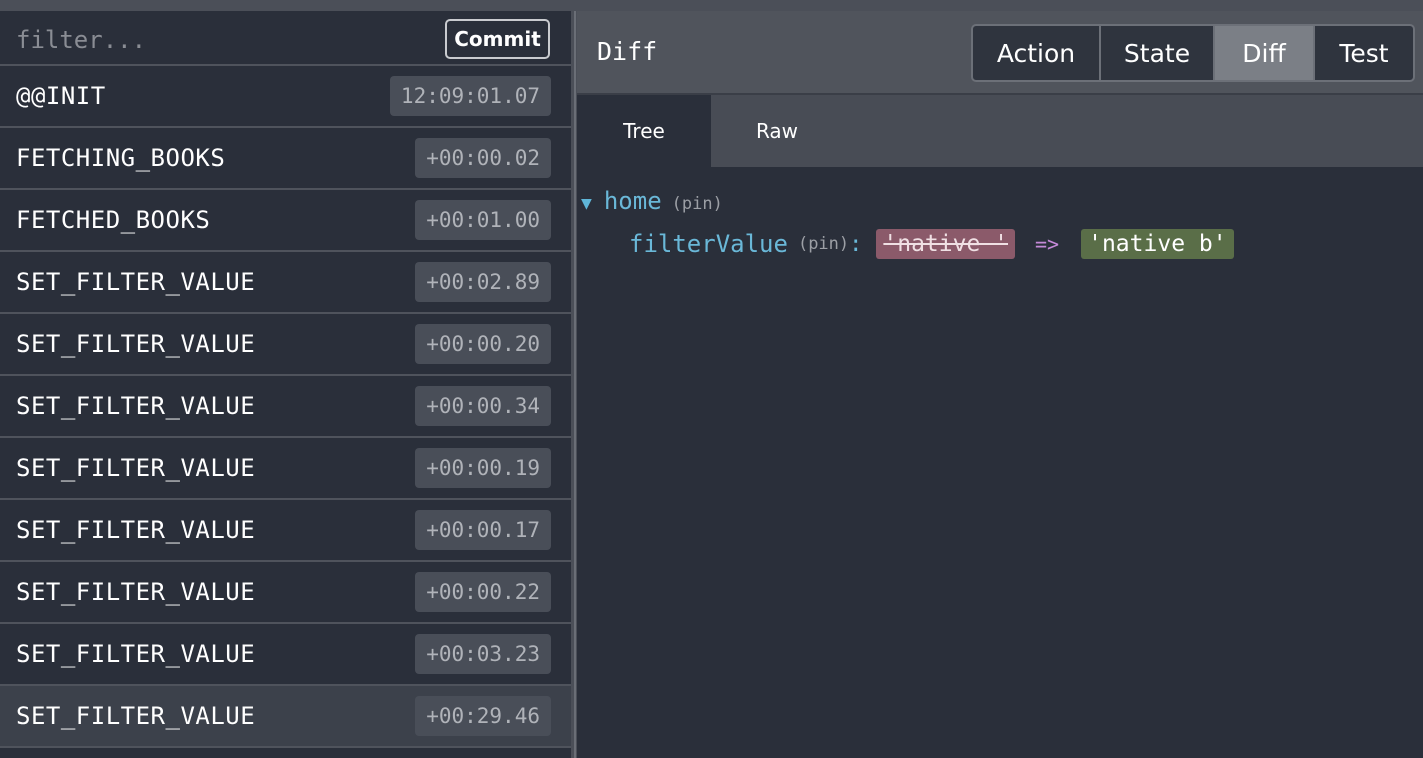  I want to click on tab-state: State, so click(1158, 53).